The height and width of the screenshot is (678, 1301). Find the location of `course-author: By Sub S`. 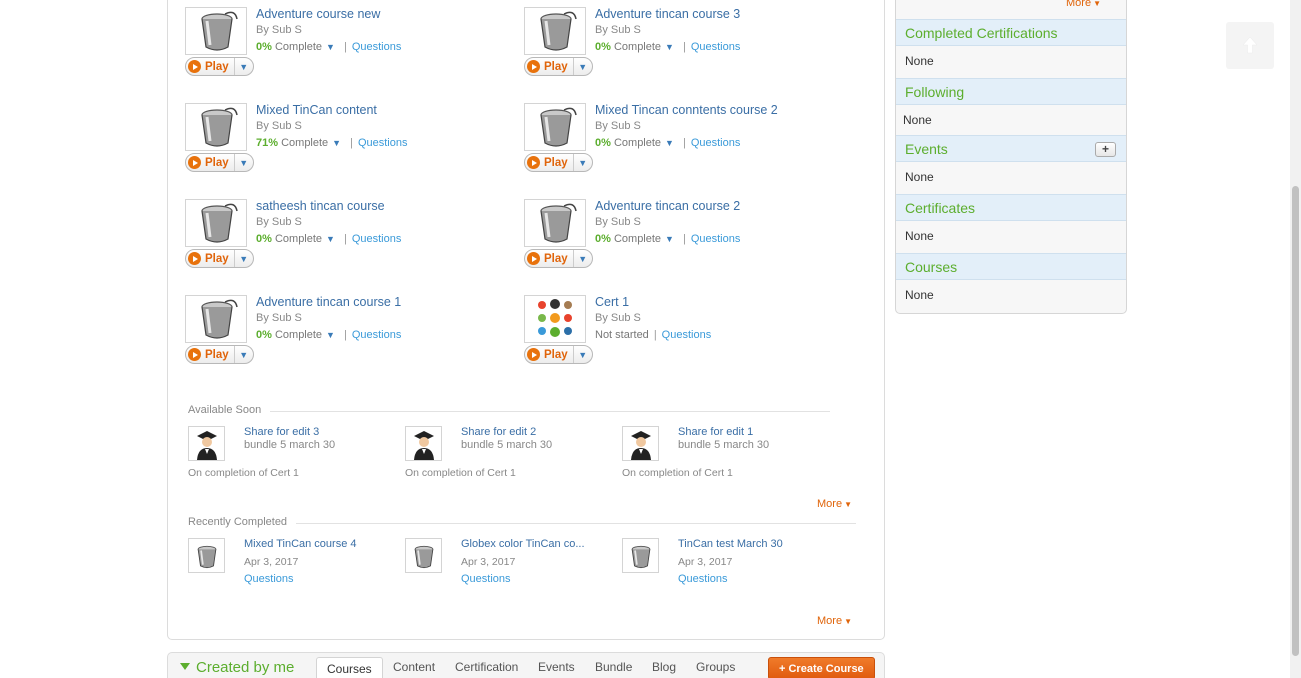

course-author: By Sub S is located at coordinates (279, 222).